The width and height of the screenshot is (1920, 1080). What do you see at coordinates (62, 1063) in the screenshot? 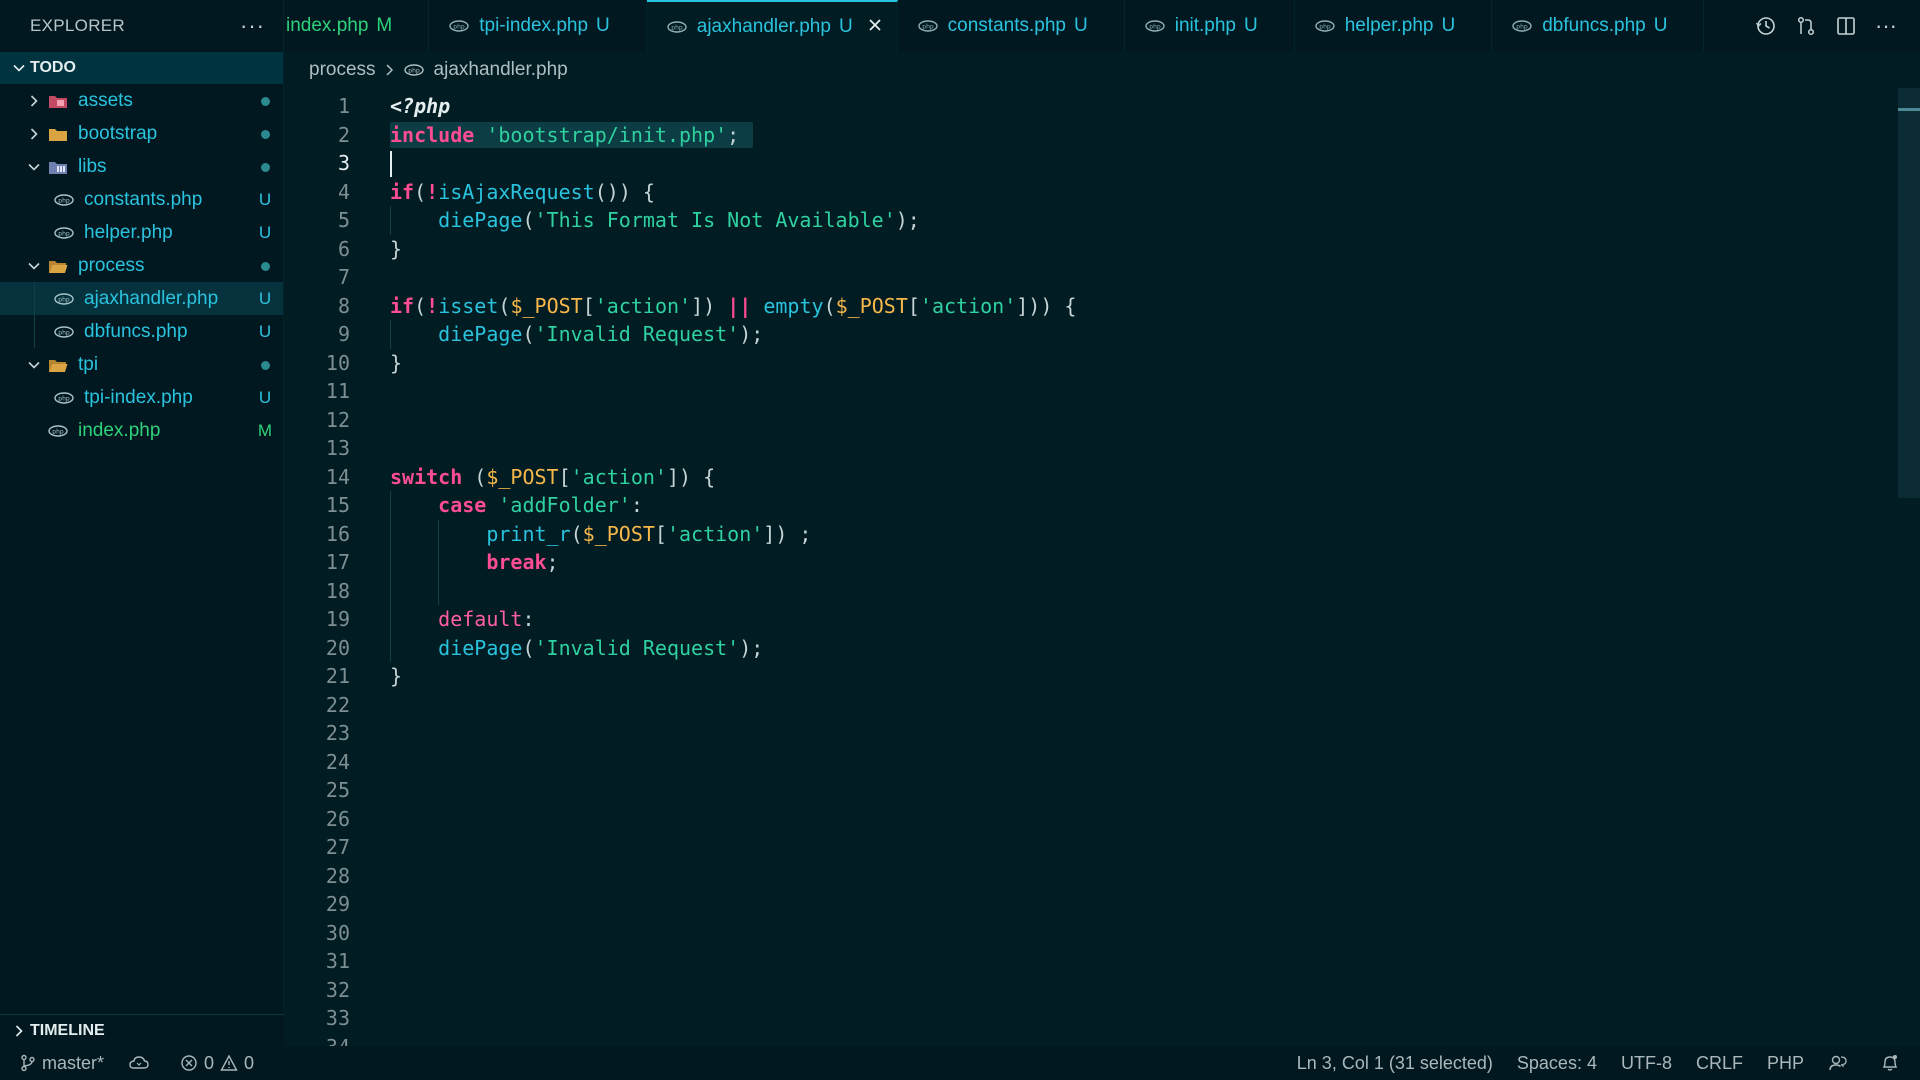
I see `git-branch-status: master*` at bounding box center [62, 1063].